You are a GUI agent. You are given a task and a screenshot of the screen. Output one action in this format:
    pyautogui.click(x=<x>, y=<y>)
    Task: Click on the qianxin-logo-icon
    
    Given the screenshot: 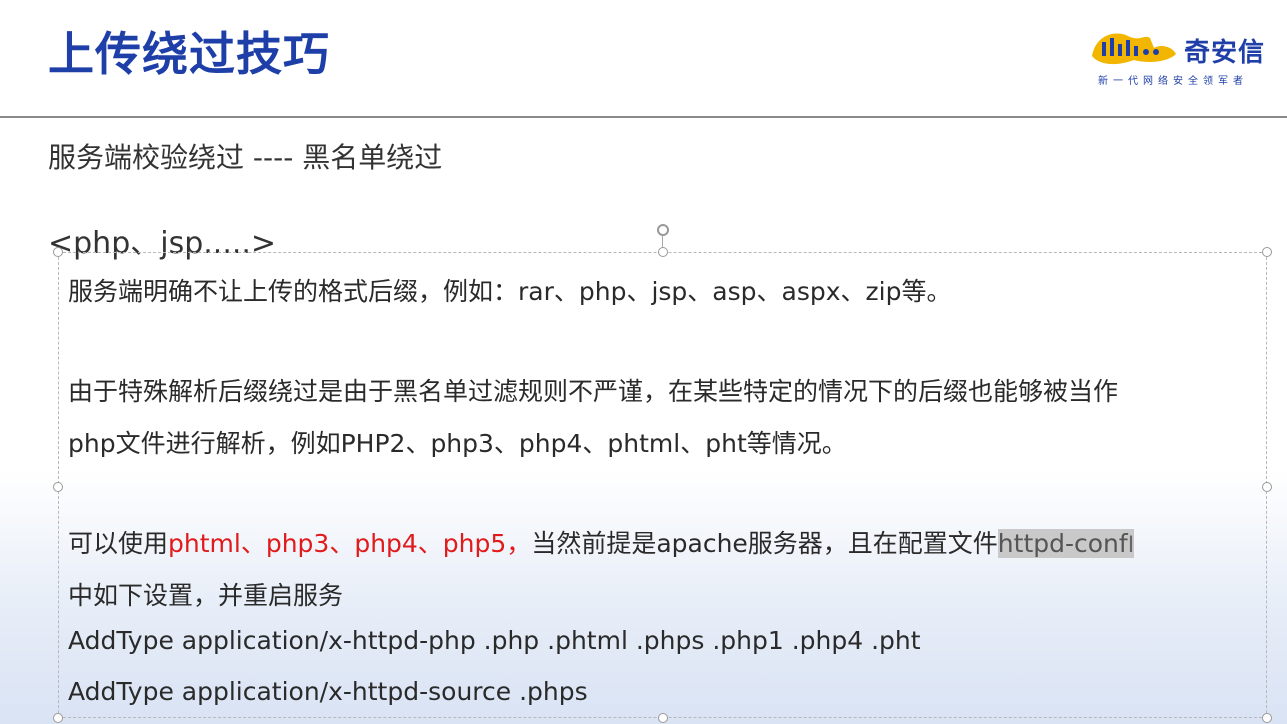 What is the action you would take?
    pyautogui.click(x=1134, y=49)
    